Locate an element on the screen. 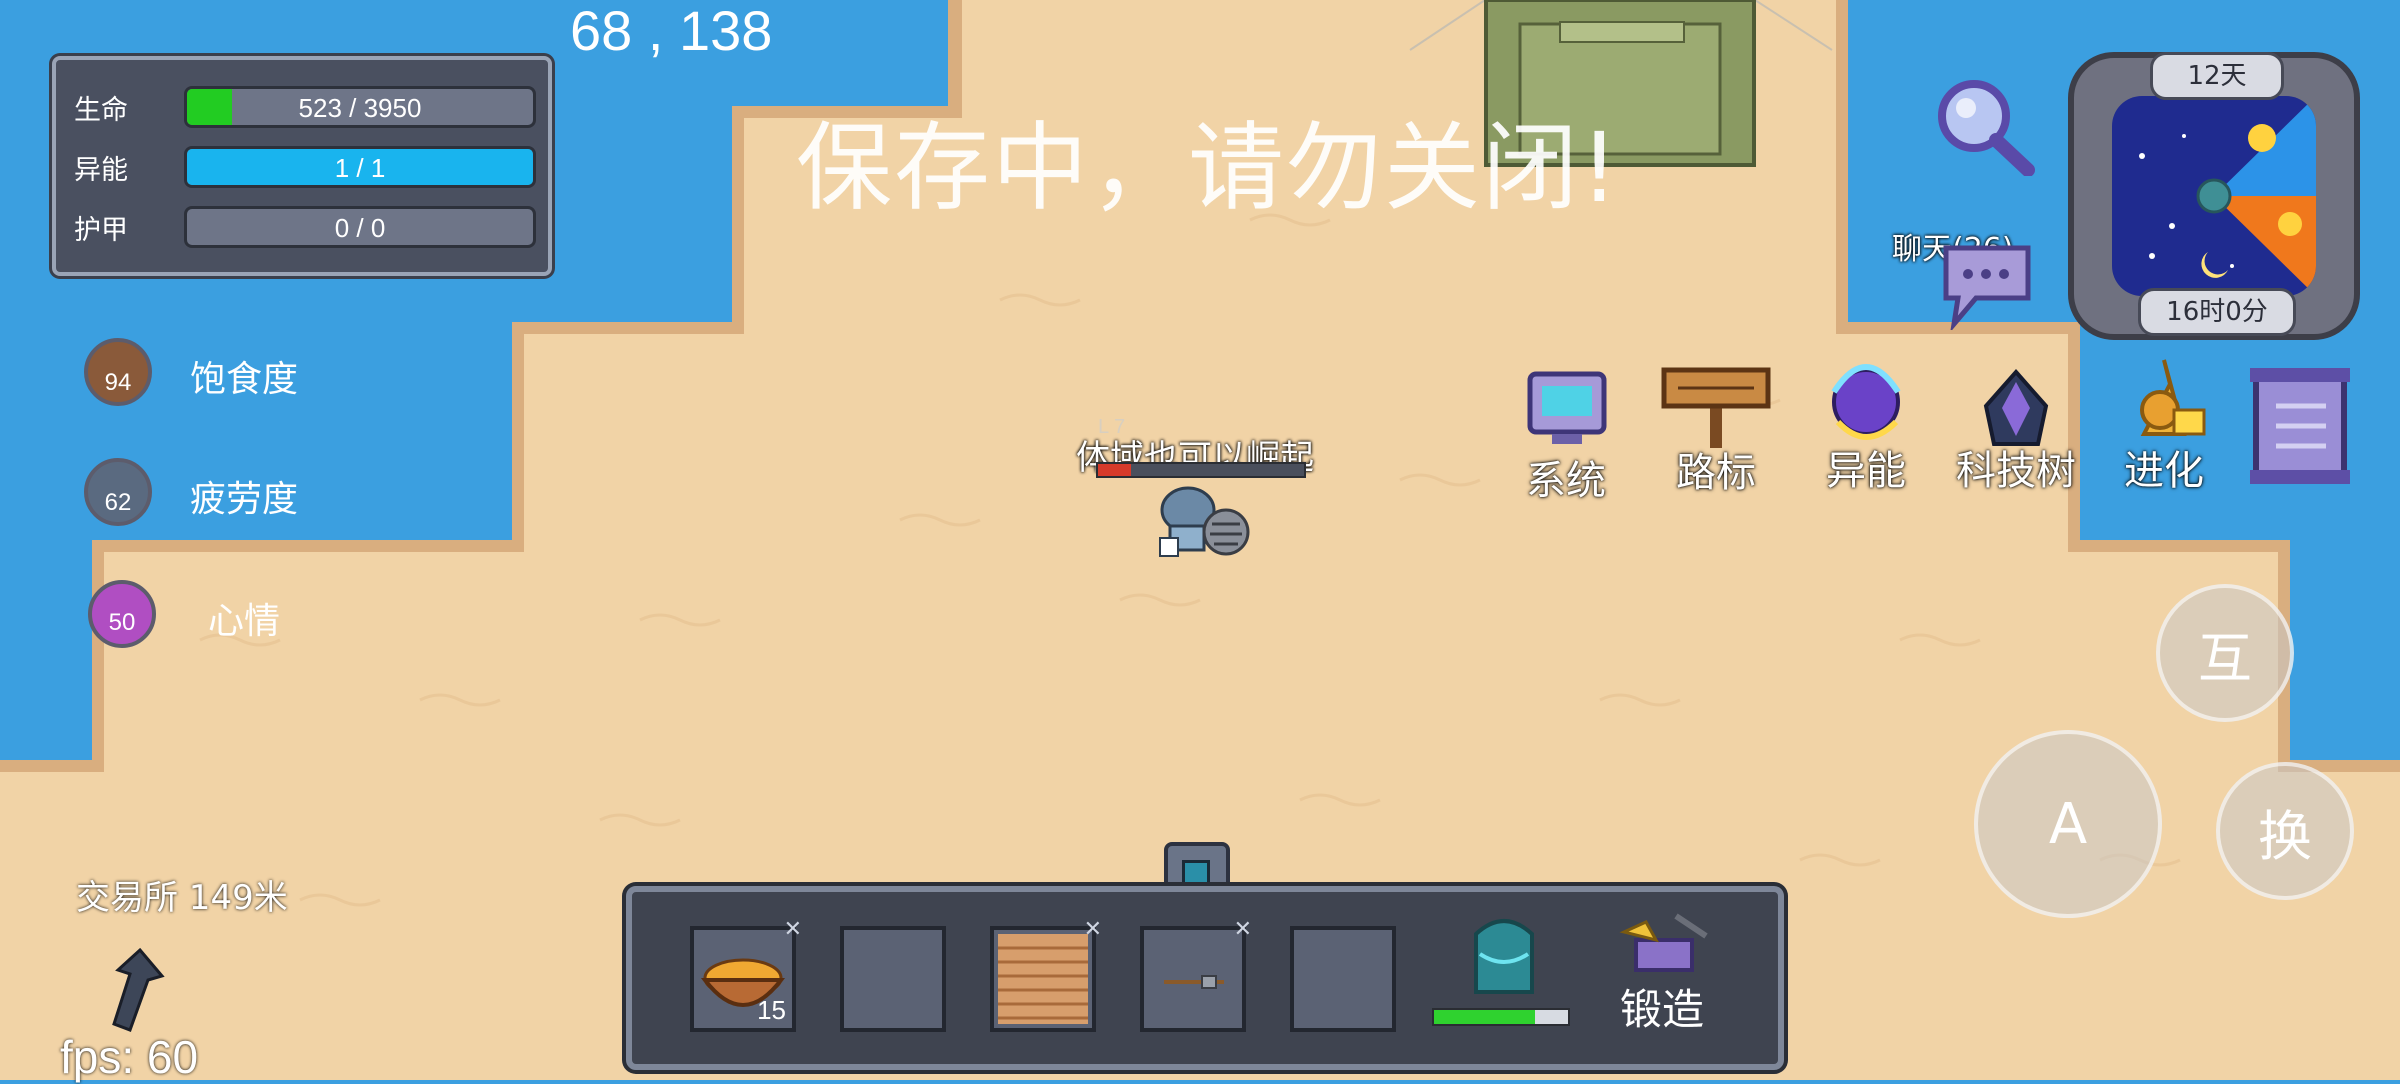 The height and width of the screenshot is (1084, 2400). fatigue-icon: 62 is located at coordinates (118, 492).